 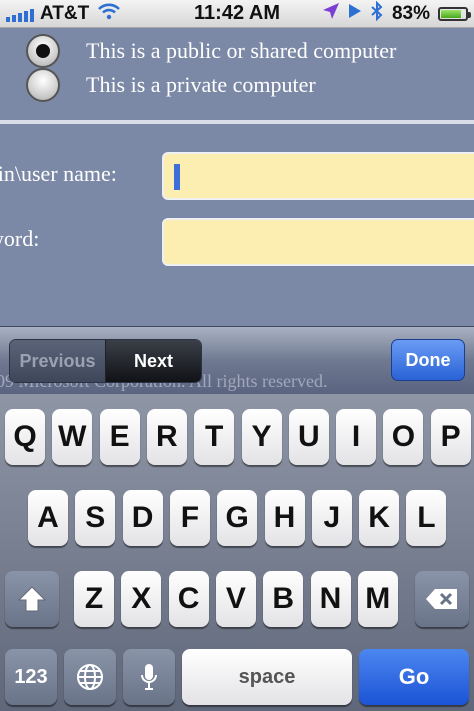 I want to click on key-j: J, so click(x=331, y=518).